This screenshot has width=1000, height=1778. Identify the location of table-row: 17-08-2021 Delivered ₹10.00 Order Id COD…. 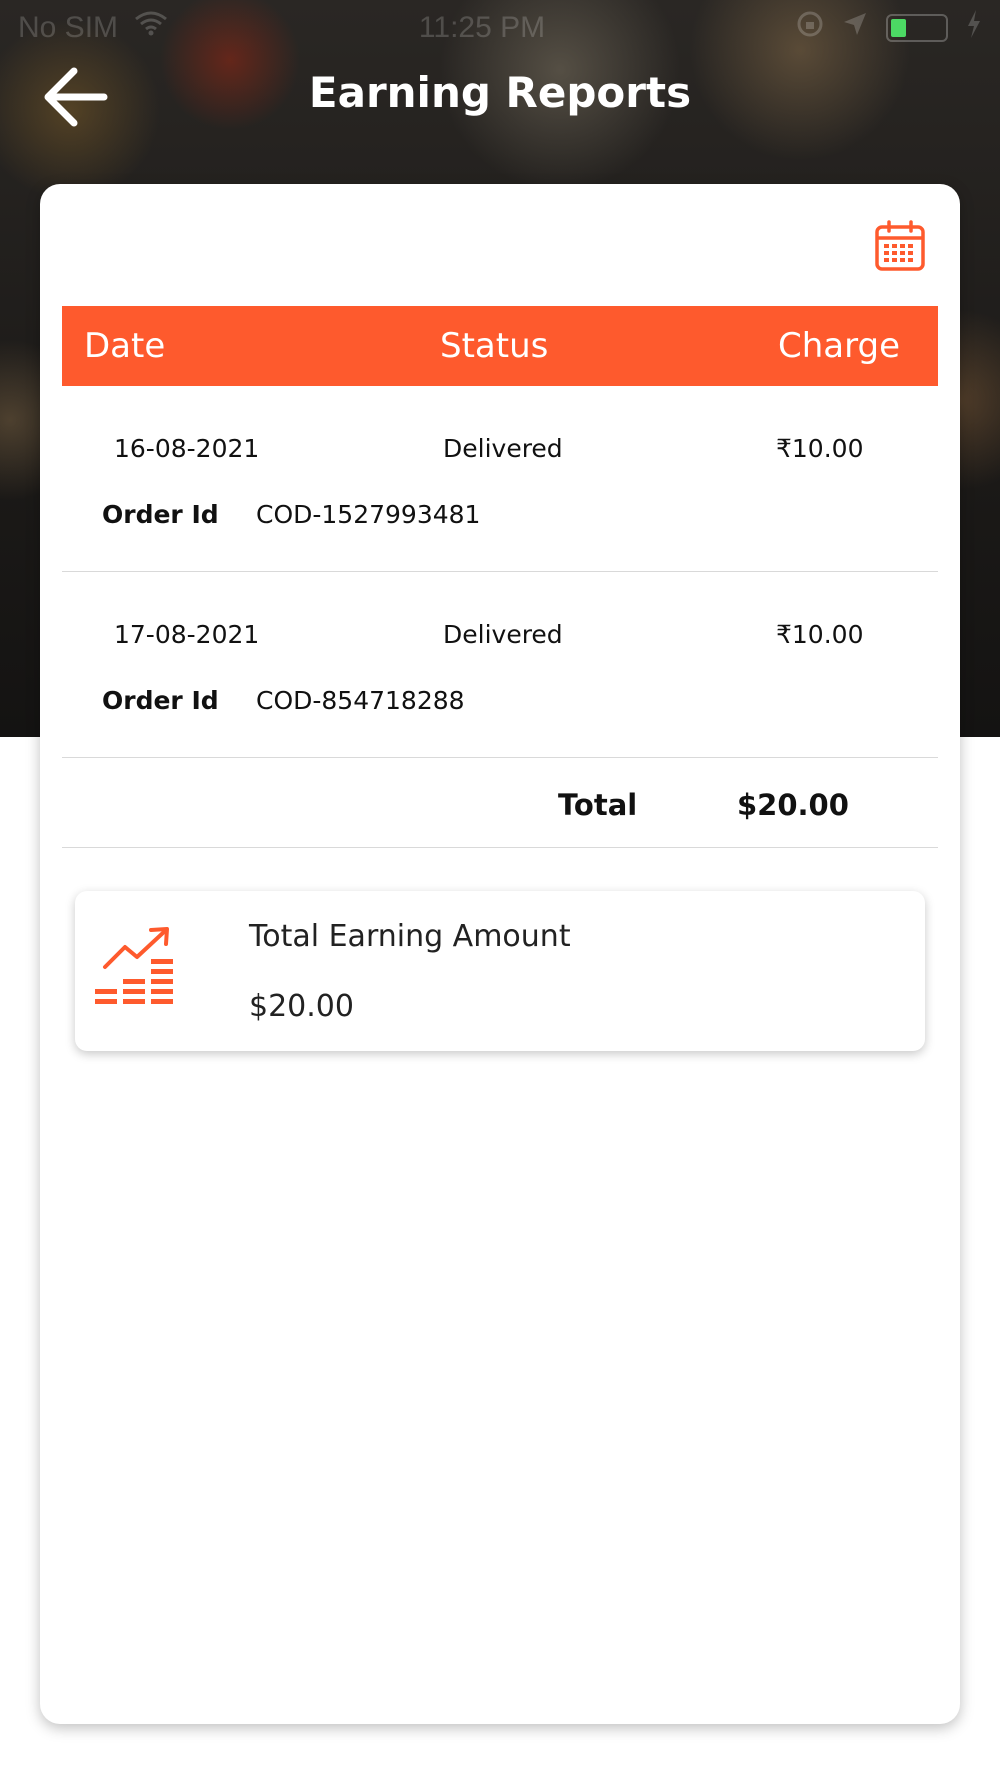
(500, 665).